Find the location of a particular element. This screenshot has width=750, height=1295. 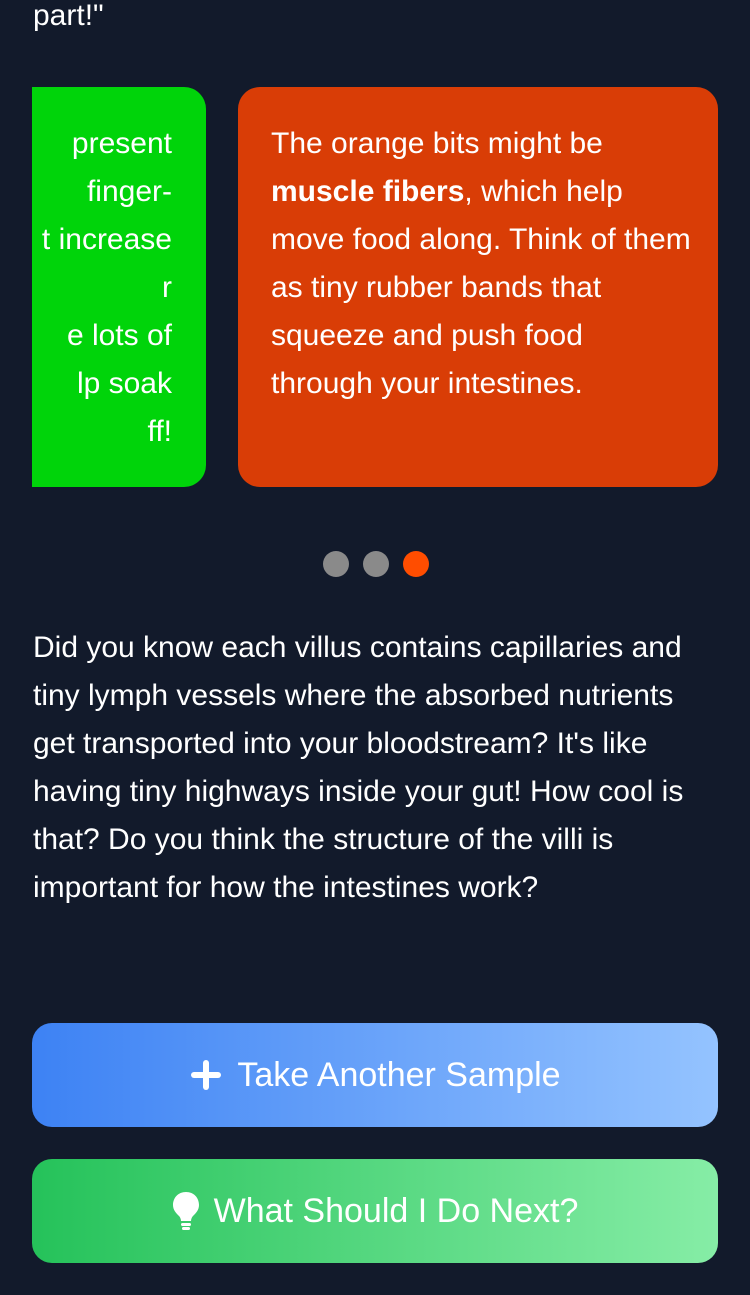

card-text-bold: muscle fibers is located at coordinates (368, 191).